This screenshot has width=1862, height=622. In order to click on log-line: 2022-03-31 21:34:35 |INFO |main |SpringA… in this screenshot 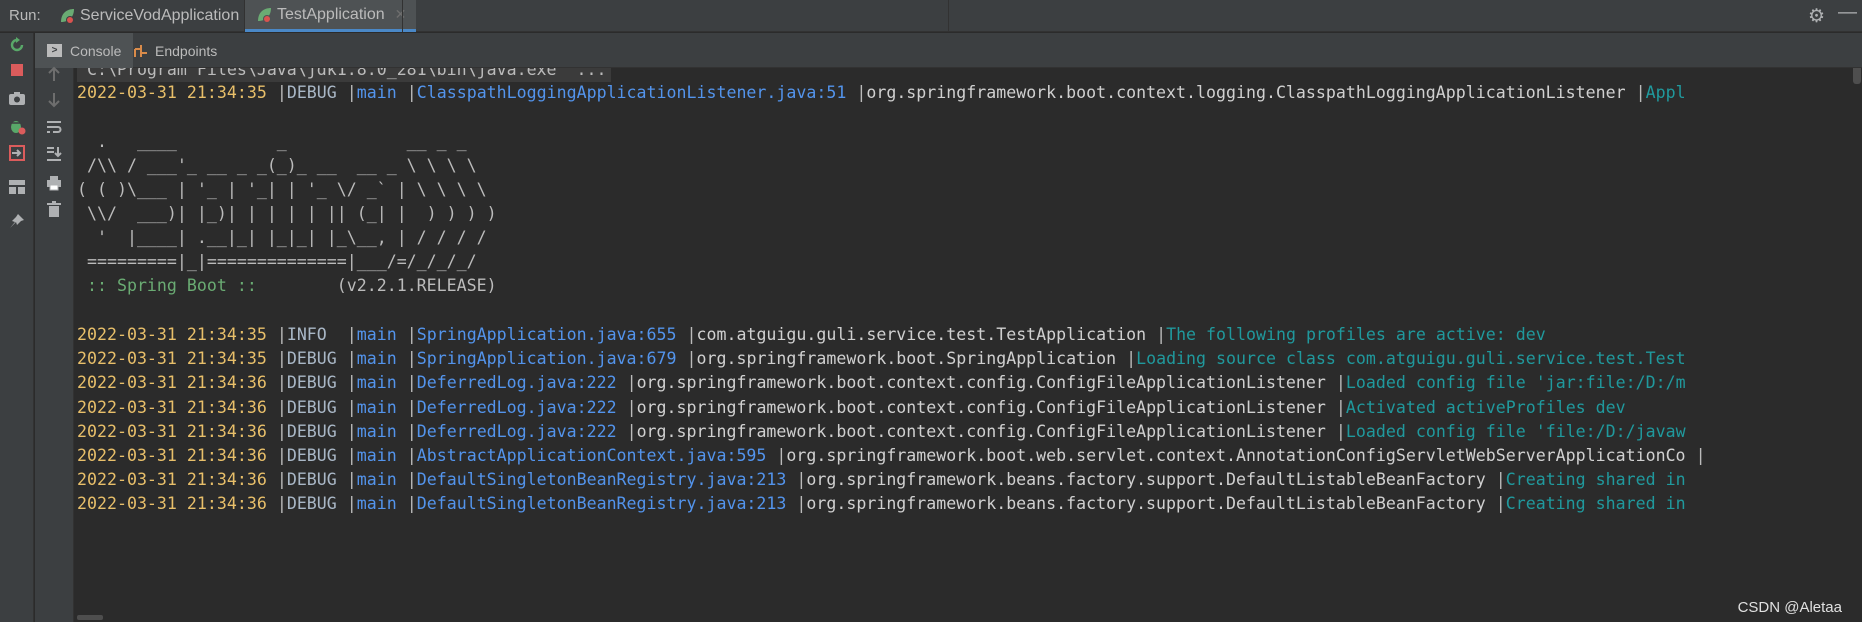, I will do `click(811, 334)`.